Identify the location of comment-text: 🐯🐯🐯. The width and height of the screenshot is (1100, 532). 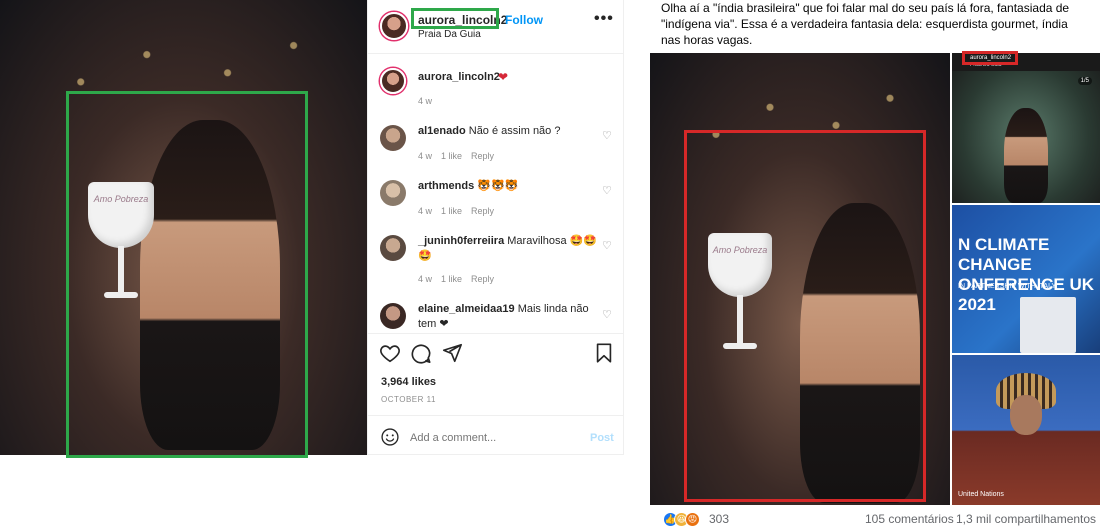
(498, 186).